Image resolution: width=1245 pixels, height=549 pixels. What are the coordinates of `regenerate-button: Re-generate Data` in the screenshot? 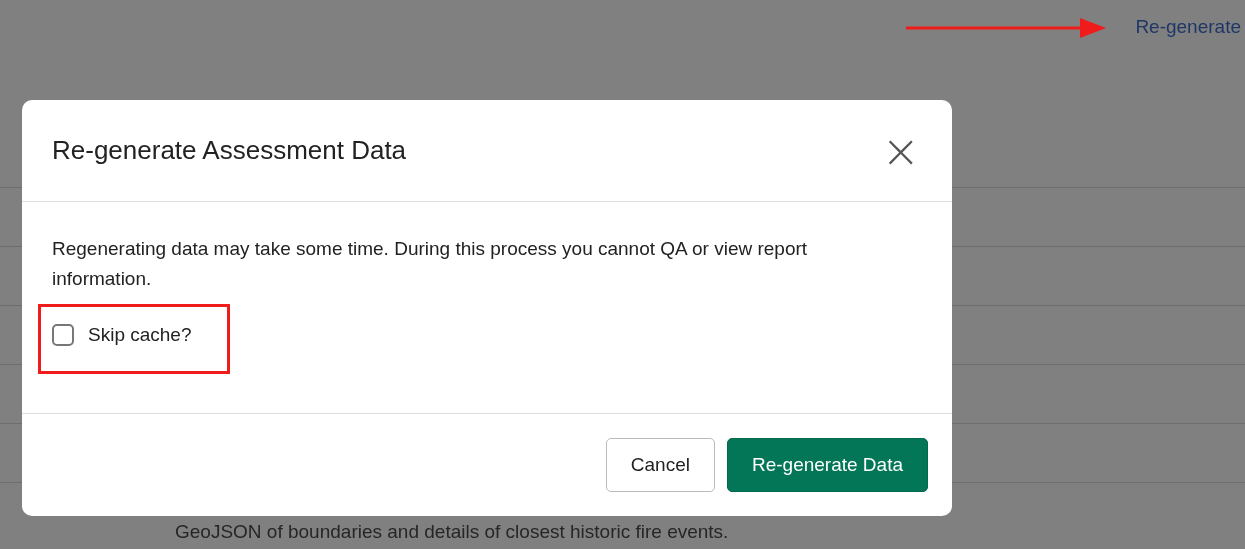 It's located at (827, 465).